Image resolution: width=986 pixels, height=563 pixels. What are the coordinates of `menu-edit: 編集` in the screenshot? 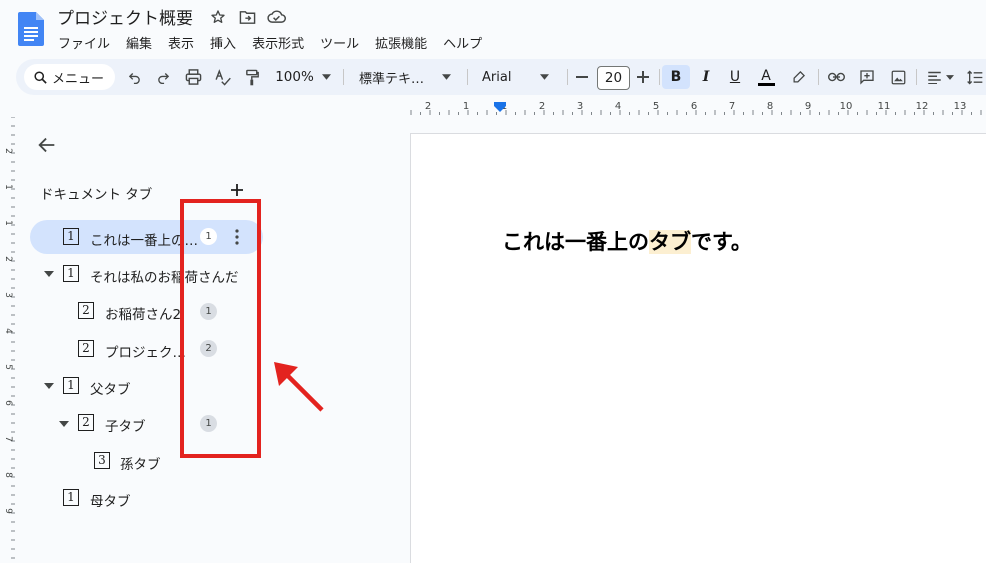 It's located at (139, 41).